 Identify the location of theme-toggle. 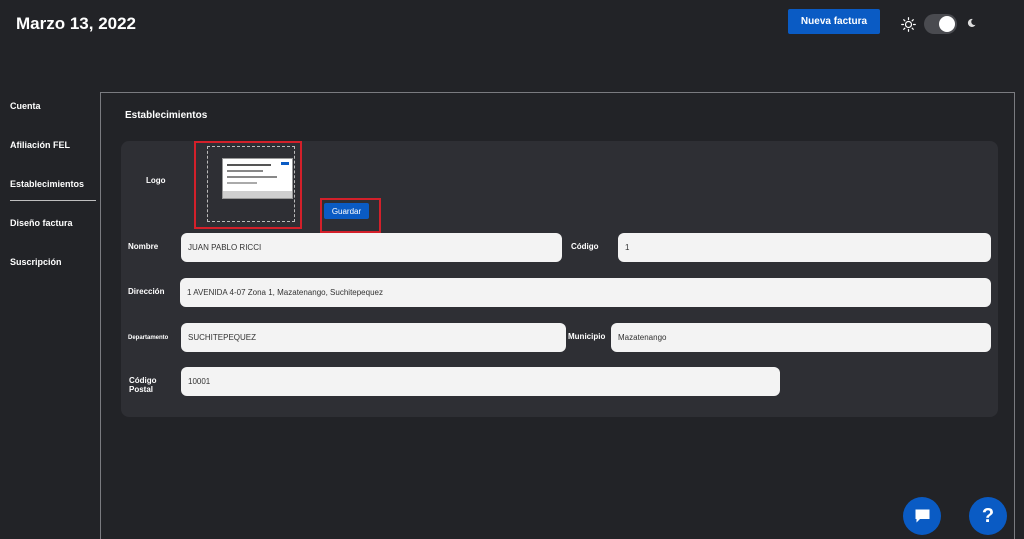
(940, 24).